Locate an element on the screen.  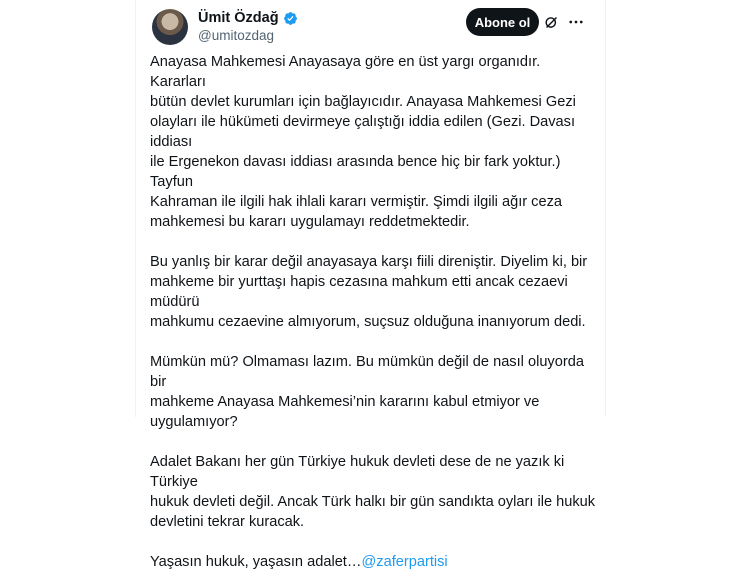
grok-icon is located at coordinates (550, 22).